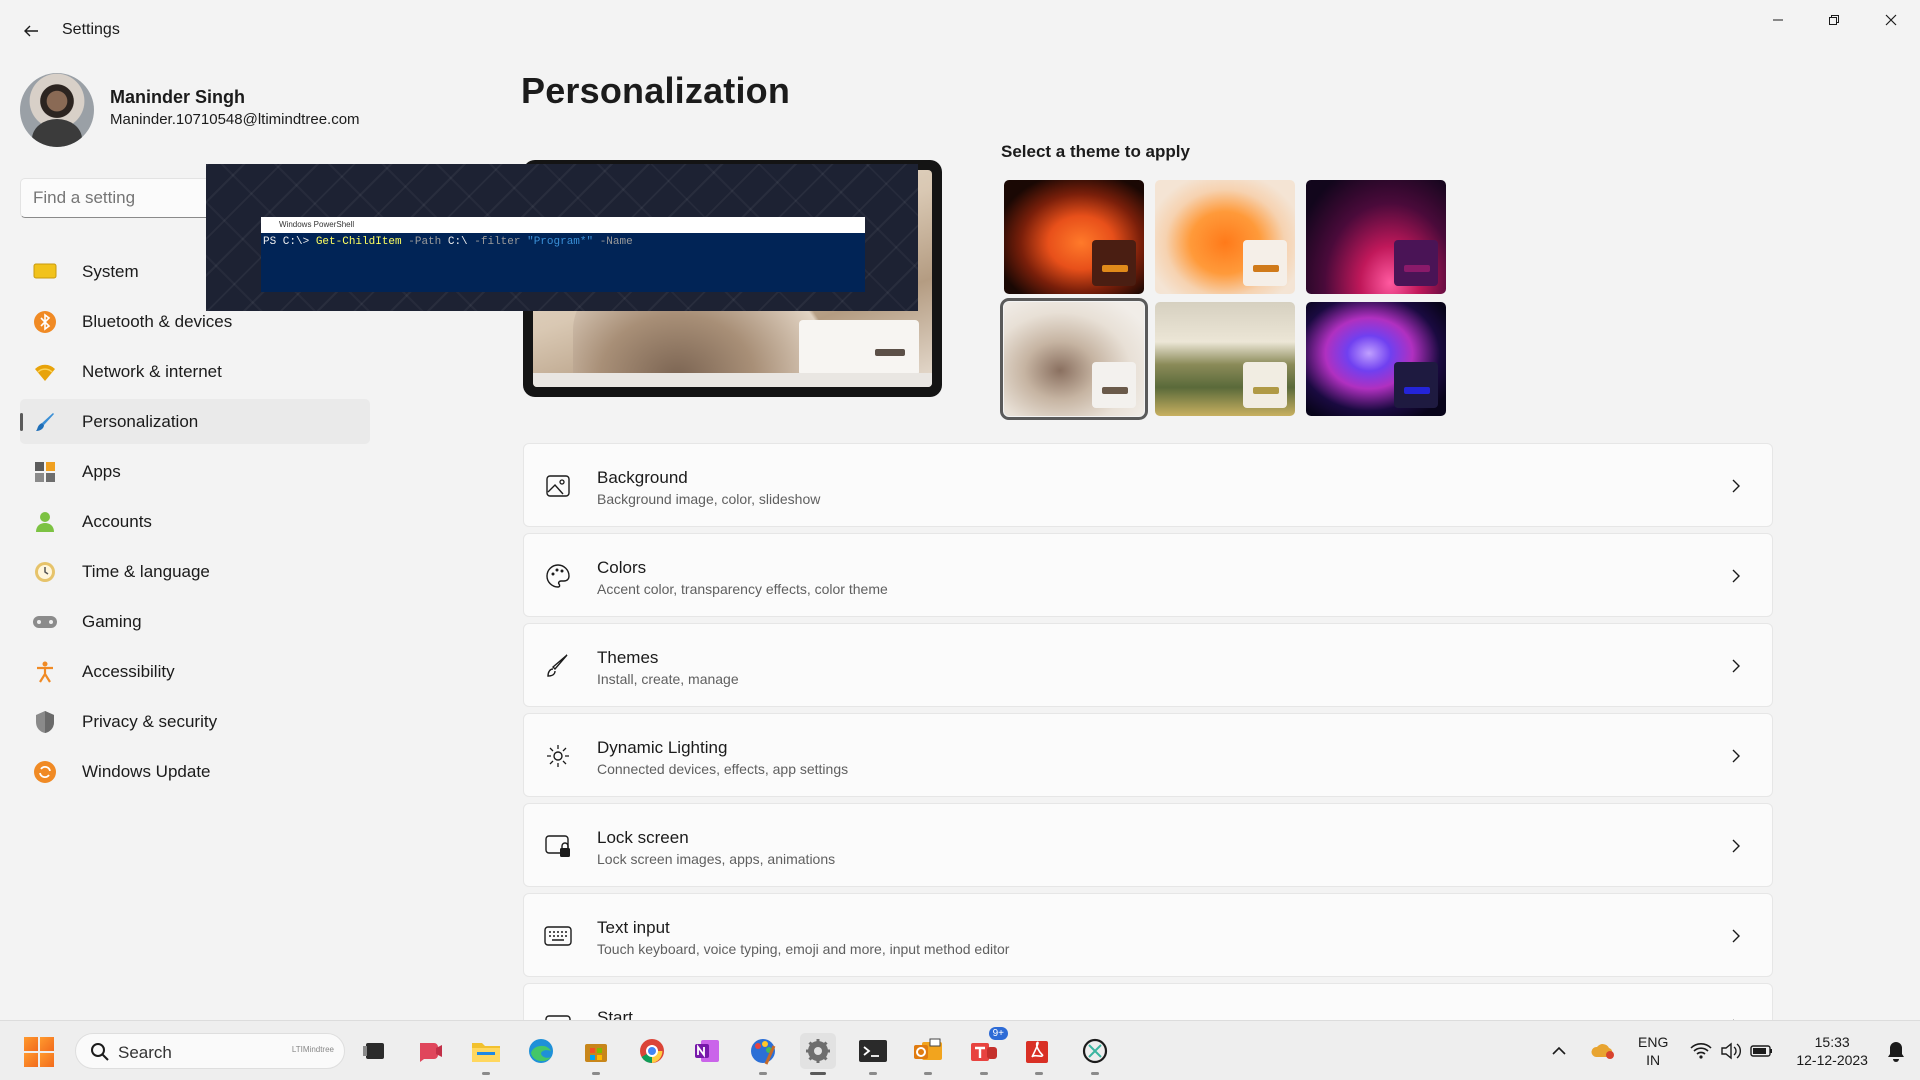  Describe the element at coordinates (1891, 20) in the screenshot. I see `close-button` at that location.